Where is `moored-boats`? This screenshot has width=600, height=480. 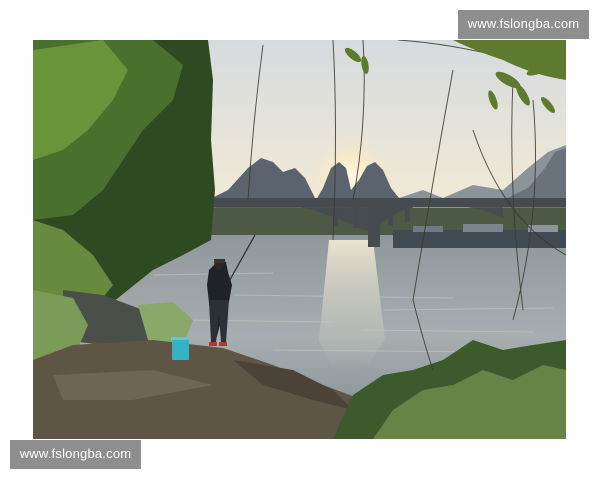 moored-boats is located at coordinates (479, 239).